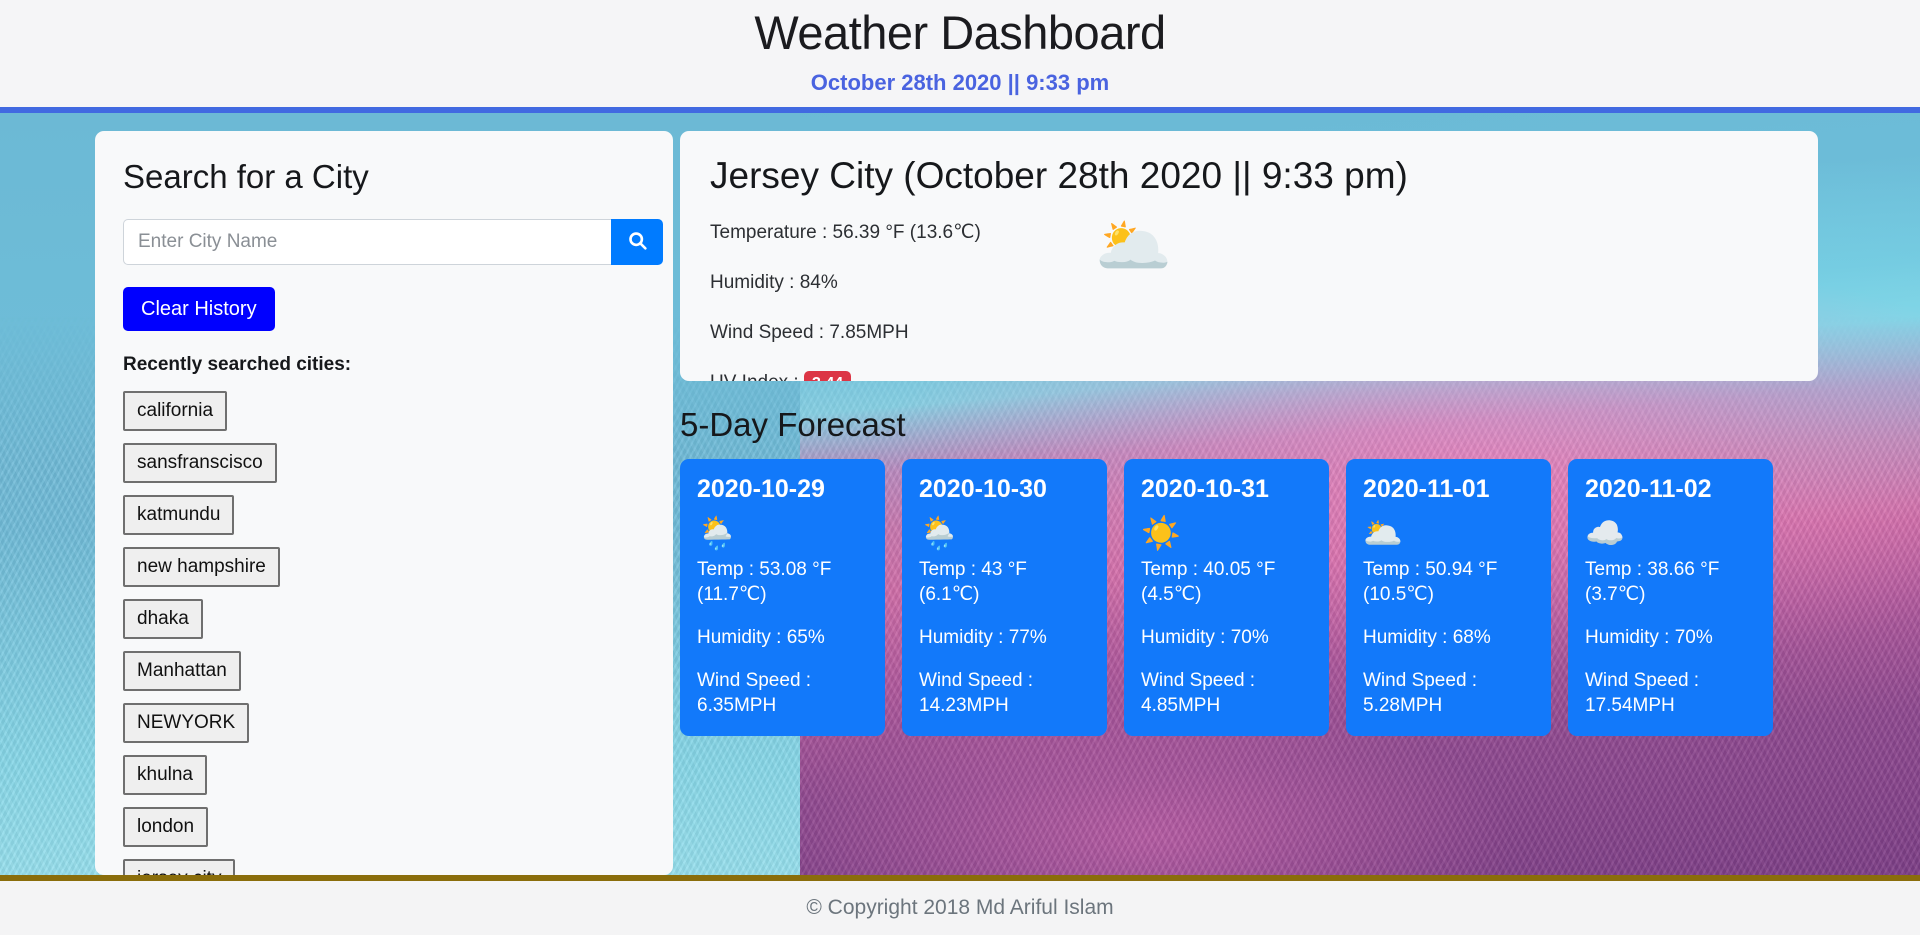 This screenshot has height=935, width=1920. What do you see at coordinates (809, 332) in the screenshot?
I see `current-wind-speed: Wind Speed : 7.85MPH` at bounding box center [809, 332].